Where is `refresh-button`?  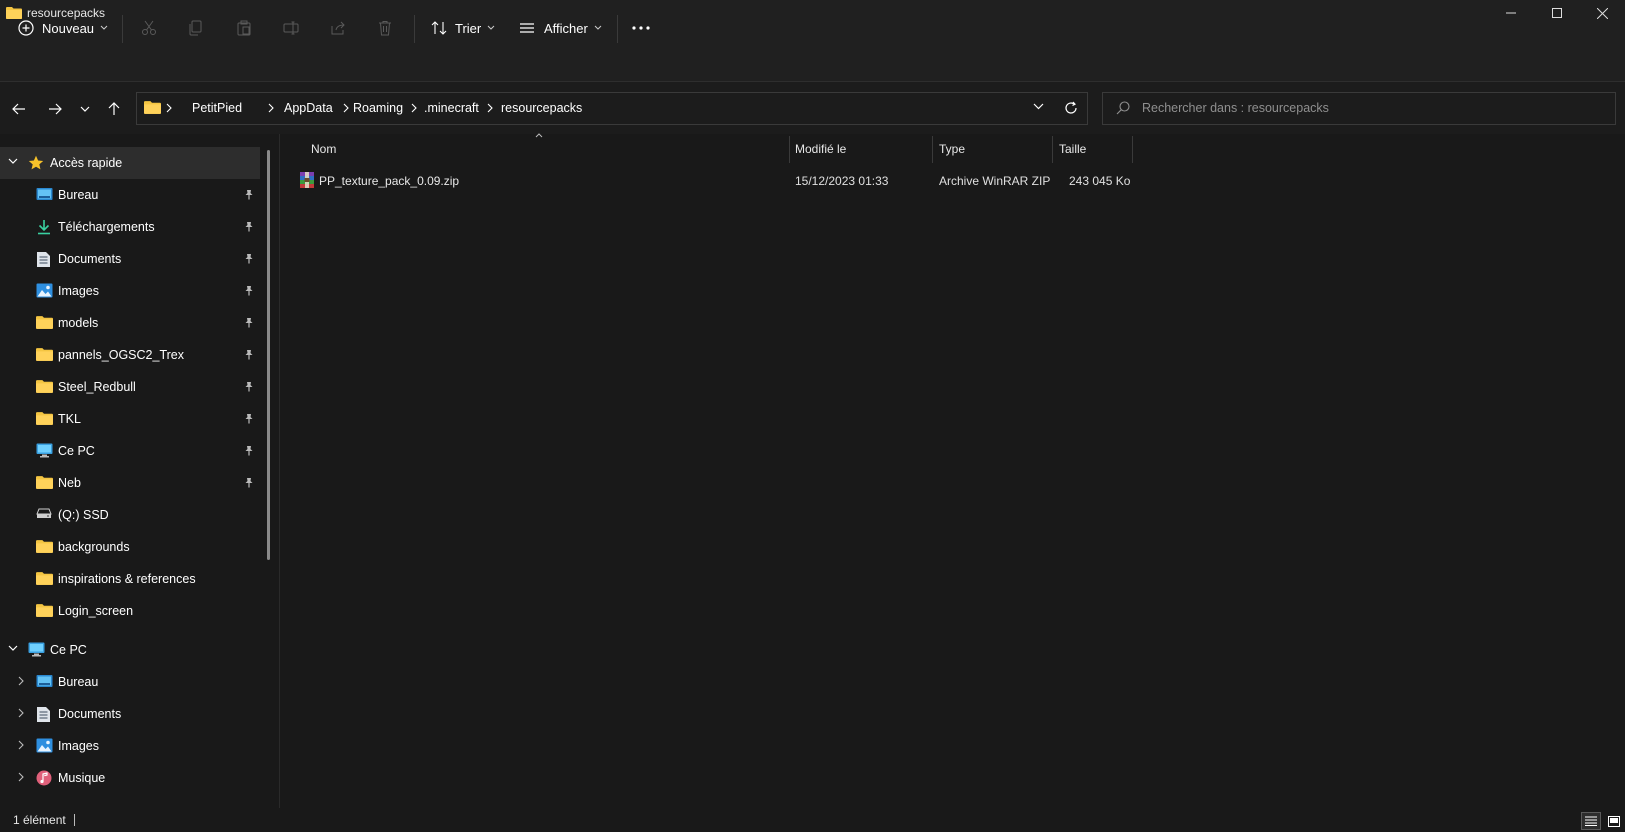
refresh-button is located at coordinates (1071, 108).